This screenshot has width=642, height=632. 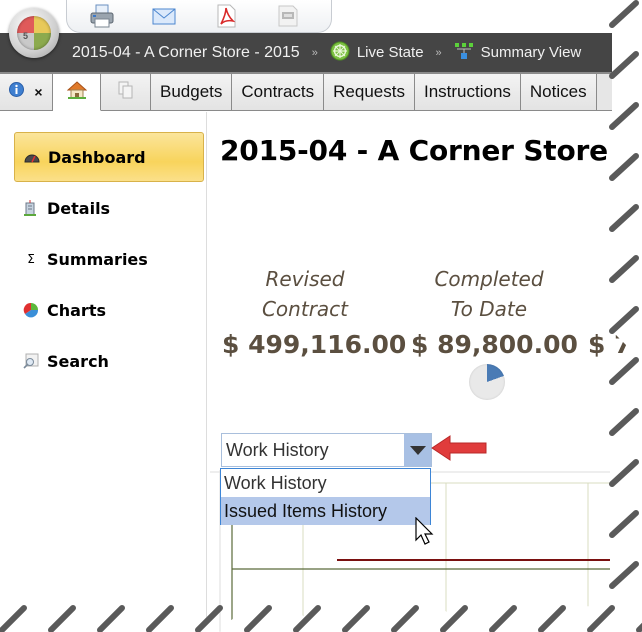 What do you see at coordinates (34, 33) in the screenshot?
I see `app-menu-button: 5` at bounding box center [34, 33].